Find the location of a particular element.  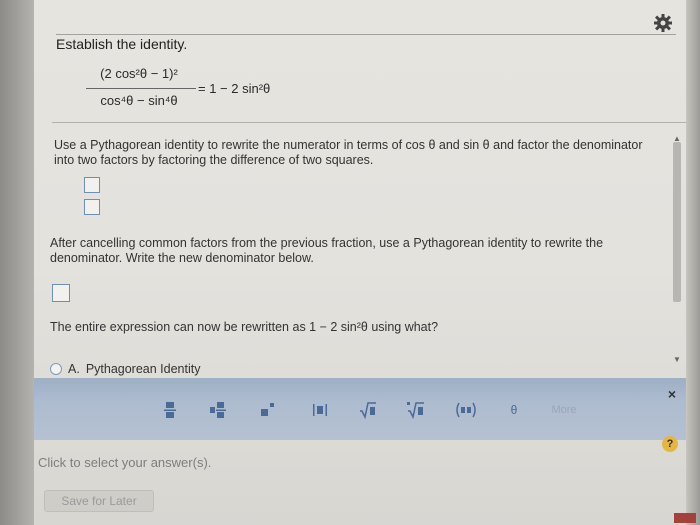

parentheses-icon is located at coordinates (466, 410).